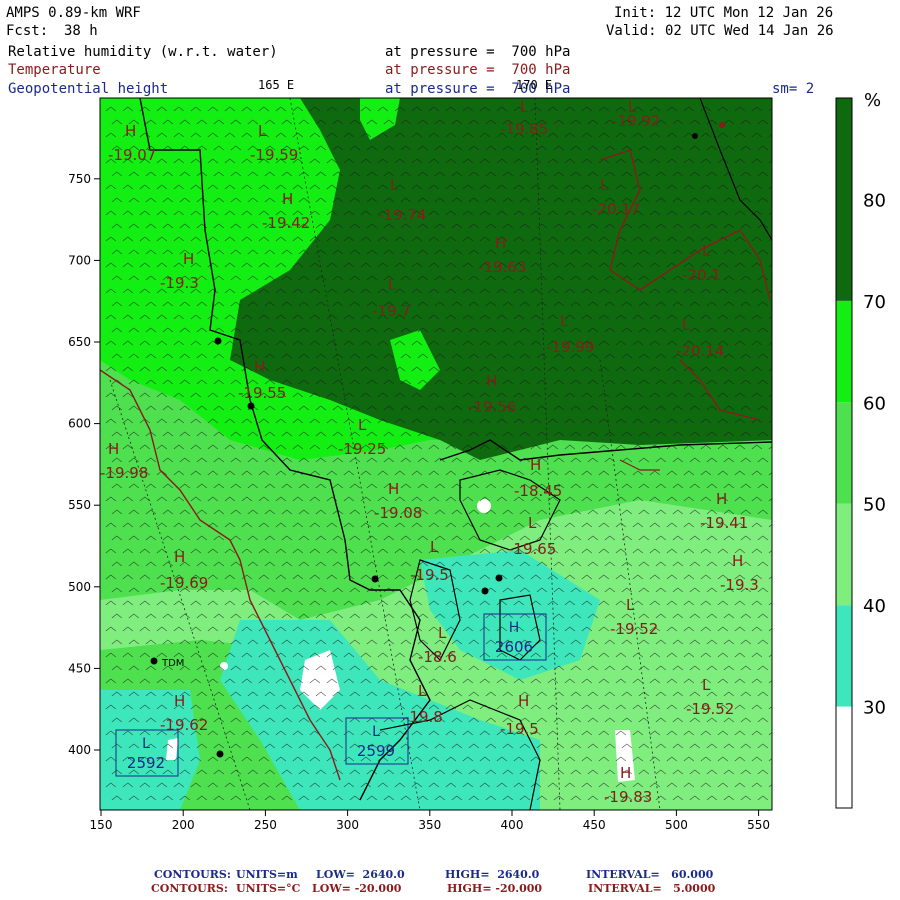 The height and width of the screenshot is (900, 900). Describe the element at coordinates (650, 874) in the screenshot. I see `footer-height-interval: INTERVAL= 60.000` at that location.